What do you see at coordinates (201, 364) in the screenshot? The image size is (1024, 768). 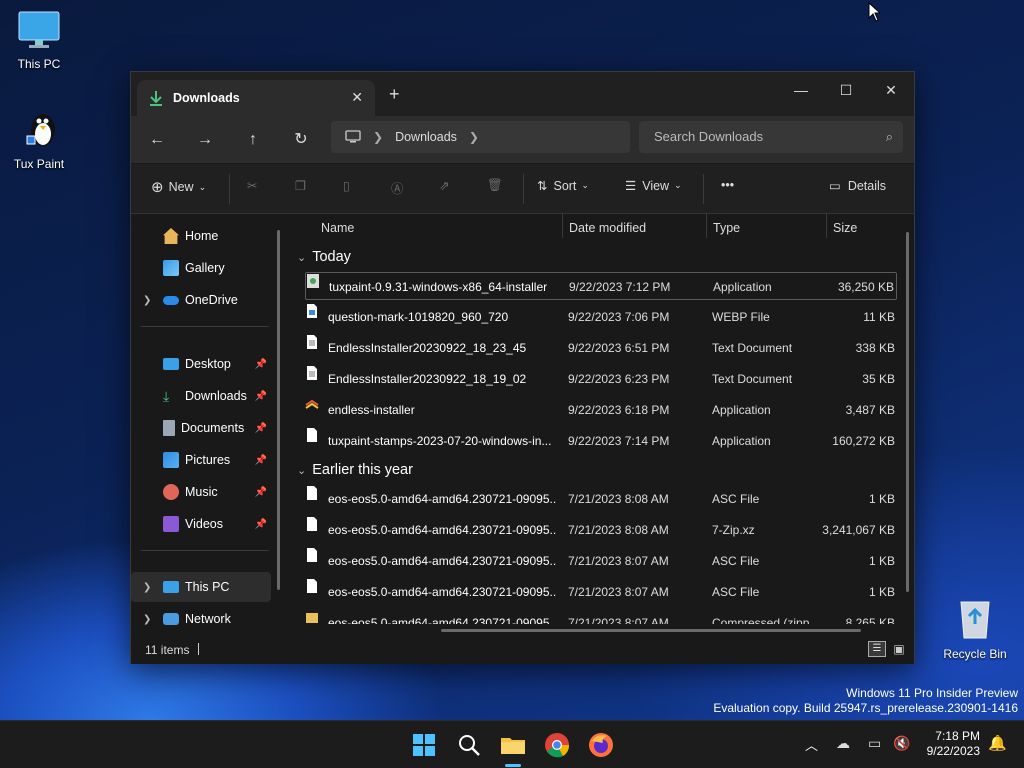 I see `sidebar-item-desktop: Desktop 📌` at bounding box center [201, 364].